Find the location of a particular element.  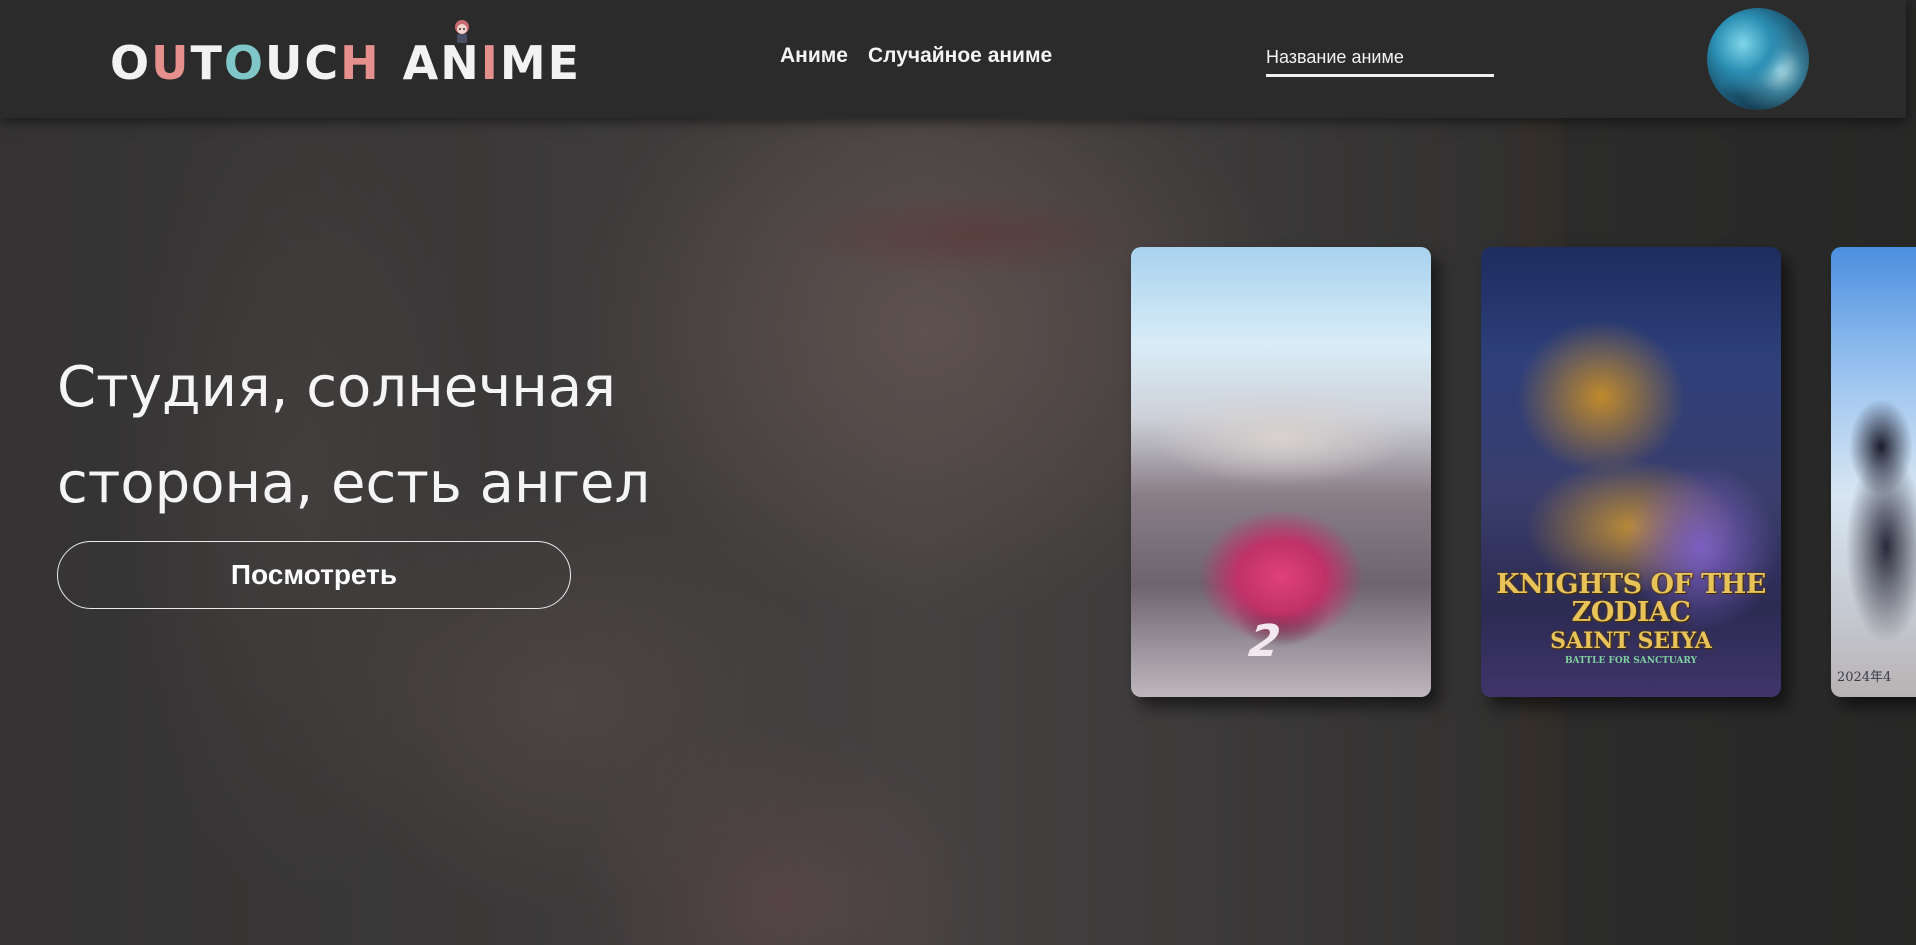

user-avatar is located at coordinates (1758, 59).